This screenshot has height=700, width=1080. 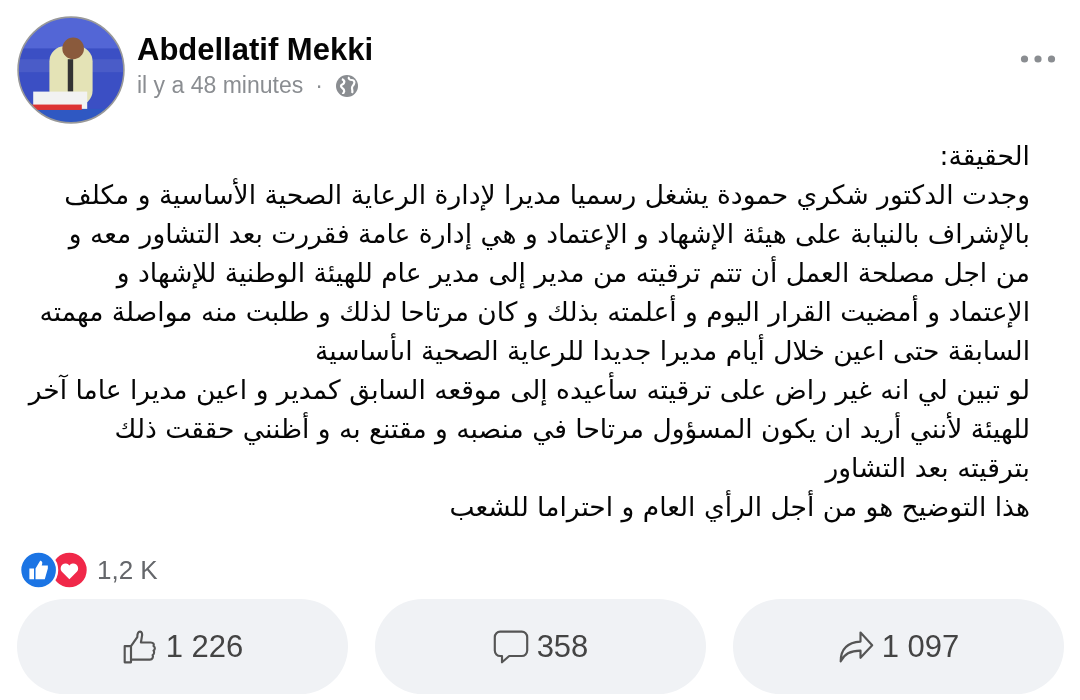 What do you see at coordinates (549, 234) in the screenshot?
I see `post-text-line: بالإشراف بالنيابة على هيئة الإشهاد و الإعتماد و هي إدارة عامة فقررت بعد التشاور معه و` at bounding box center [549, 234].